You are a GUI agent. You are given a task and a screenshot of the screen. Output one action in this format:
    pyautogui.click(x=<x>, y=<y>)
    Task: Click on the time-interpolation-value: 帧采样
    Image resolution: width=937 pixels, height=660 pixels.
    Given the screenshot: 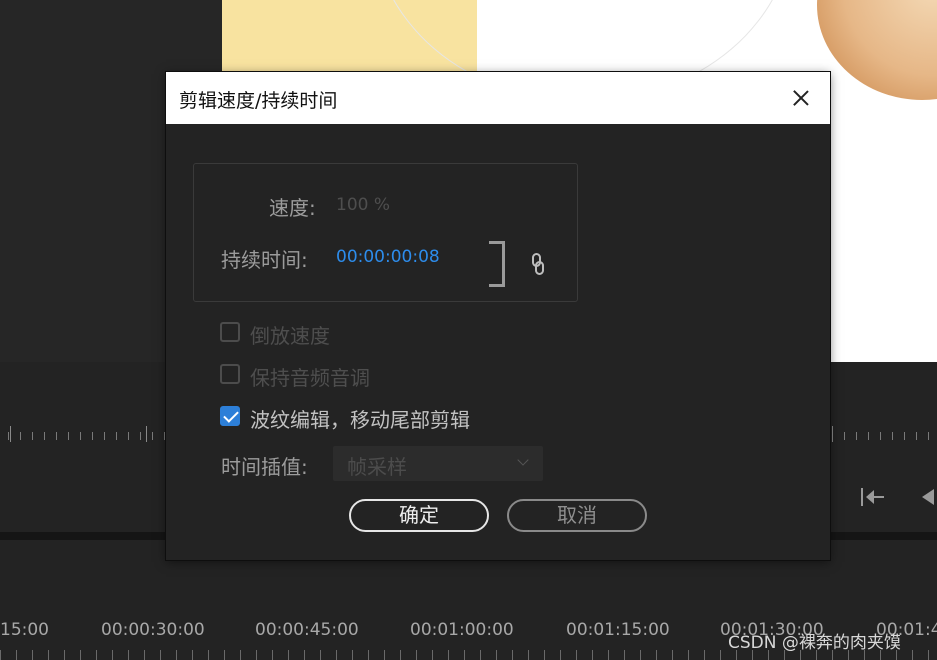 What is the action you would take?
    pyautogui.click(x=377, y=467)
    